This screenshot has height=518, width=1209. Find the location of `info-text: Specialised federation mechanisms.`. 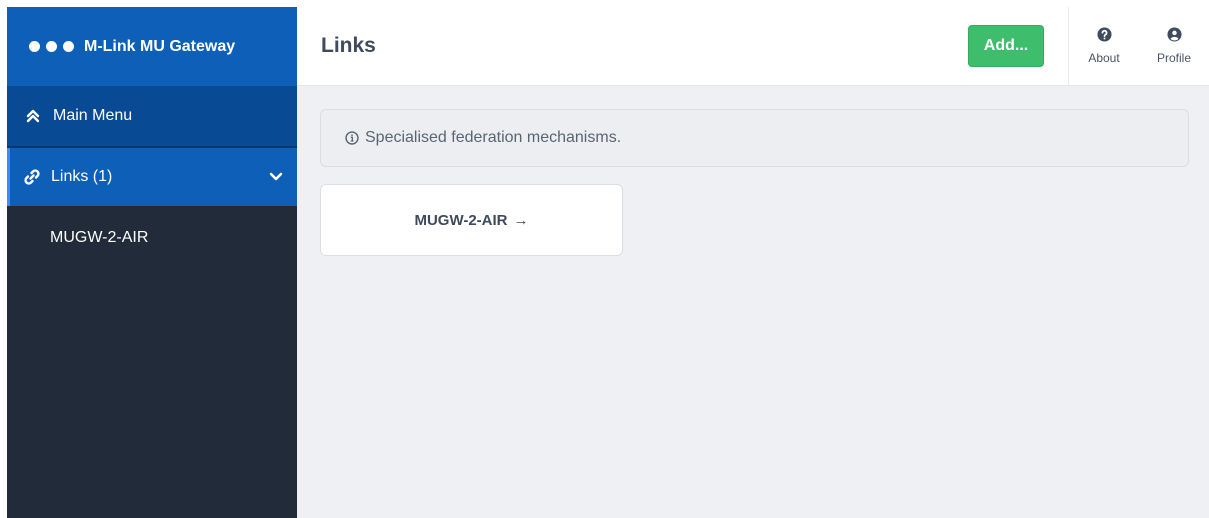

info-text: Specialised federation mechanisms. is located at coordinates (493, 137).